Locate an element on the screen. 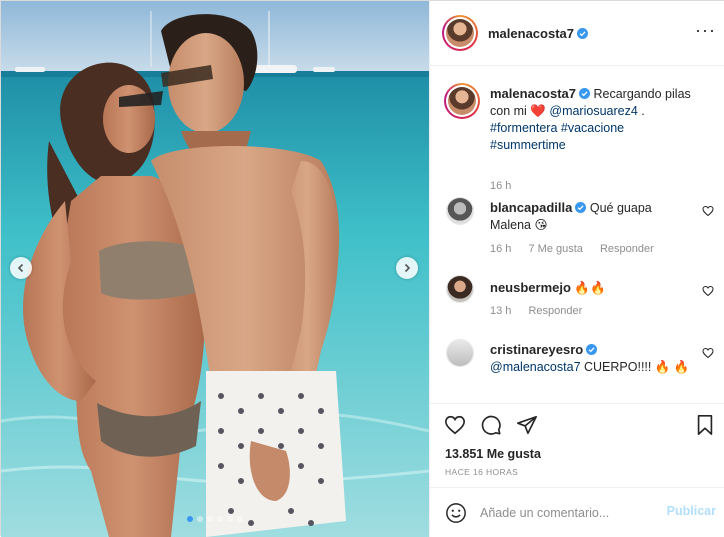  comment-composer: Publicar is located at coordinates (577, 512).